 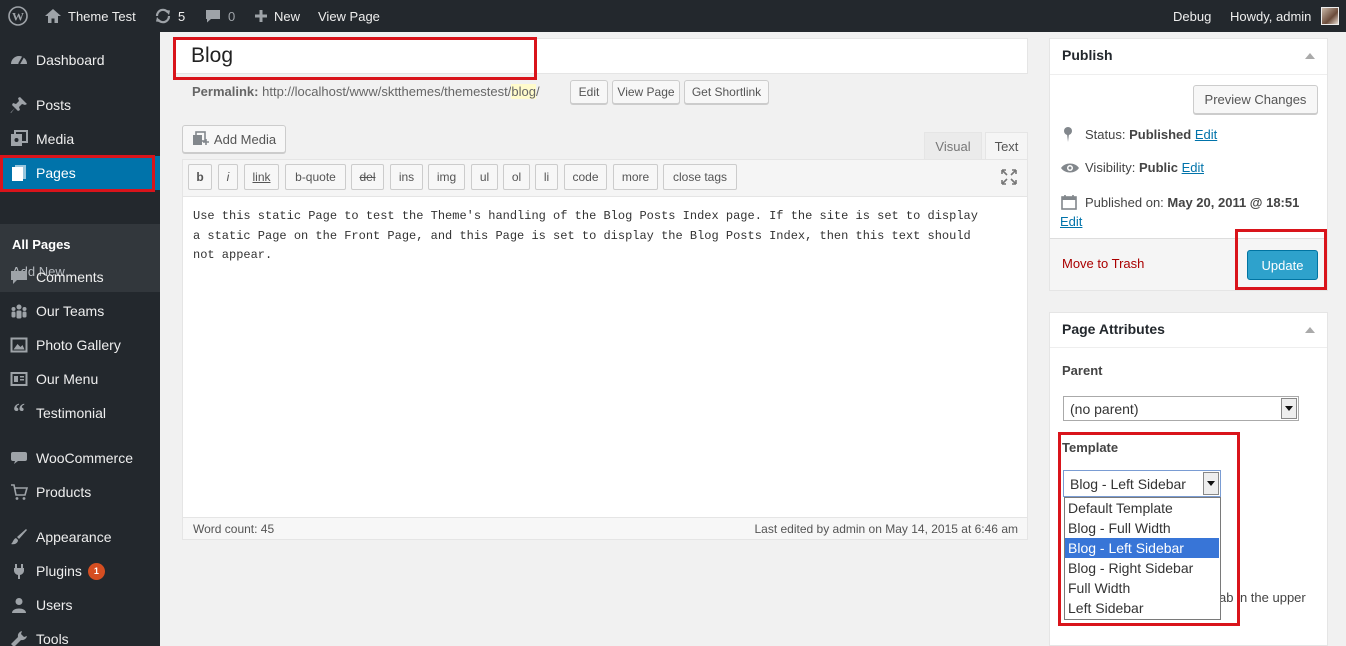 I want to click on sidebar-item-our-menu: Our Menu, so click(x=80, y=379).